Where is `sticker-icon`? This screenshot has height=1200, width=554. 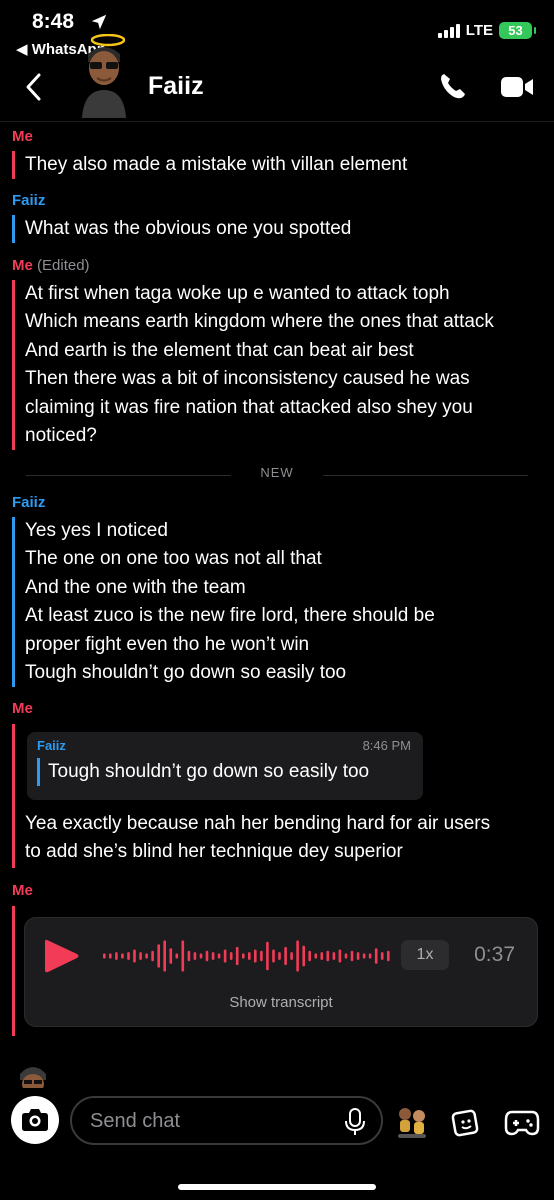 sticker-icon is located at coordinates (466, 1122).